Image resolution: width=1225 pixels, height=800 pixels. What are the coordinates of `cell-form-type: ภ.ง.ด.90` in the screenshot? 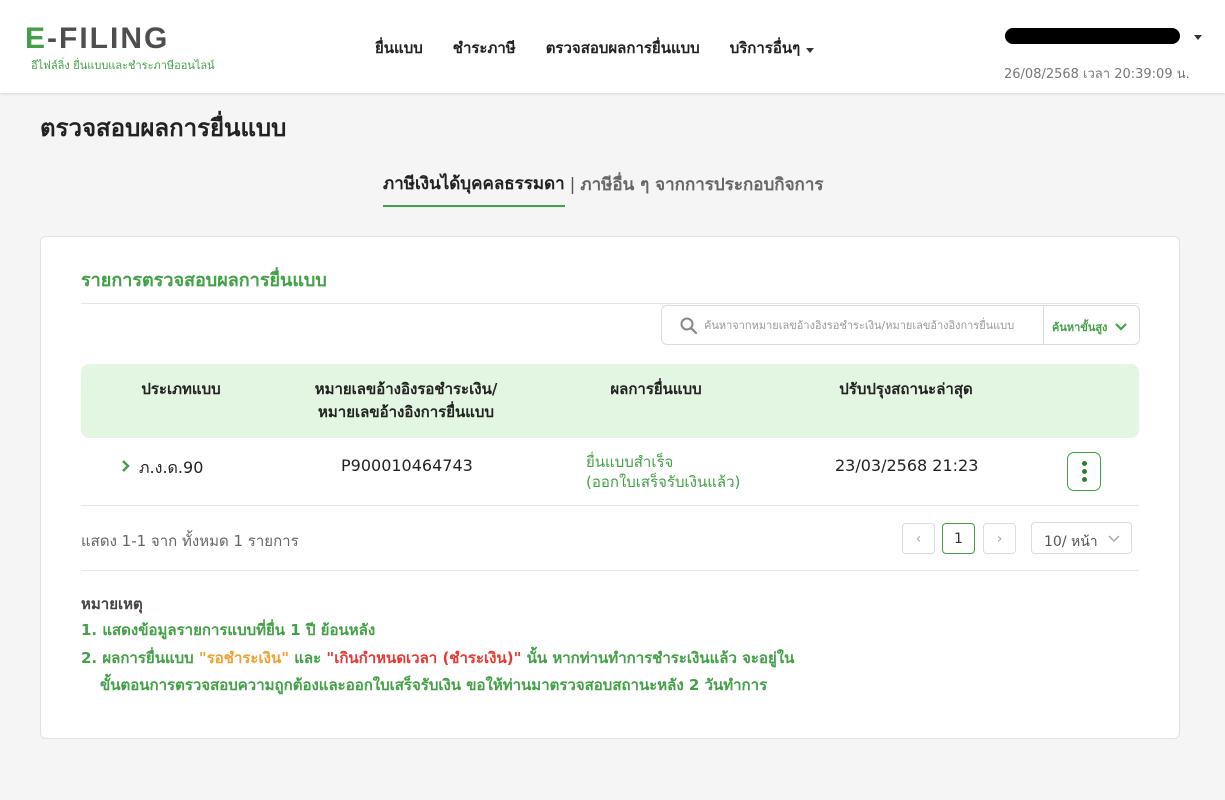 It's located at (171, 467).